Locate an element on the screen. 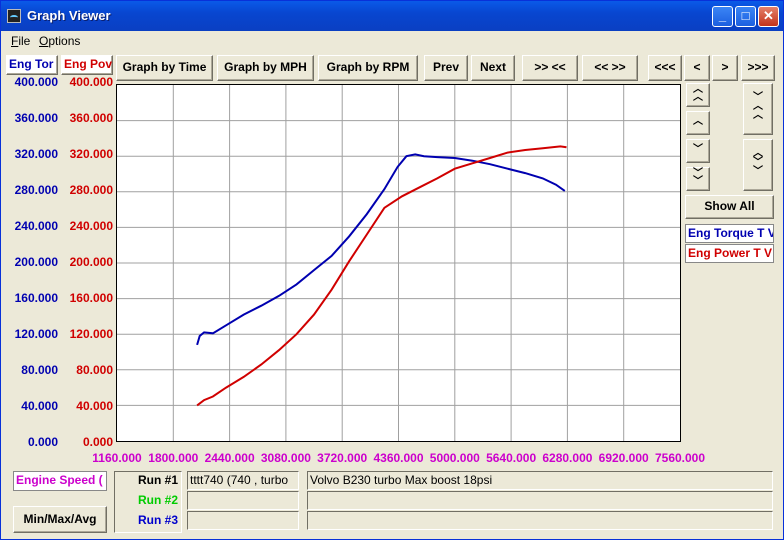 The image size is (784, 540). y-scroll-up-button: ︿ is located at coordinates (698, 123).